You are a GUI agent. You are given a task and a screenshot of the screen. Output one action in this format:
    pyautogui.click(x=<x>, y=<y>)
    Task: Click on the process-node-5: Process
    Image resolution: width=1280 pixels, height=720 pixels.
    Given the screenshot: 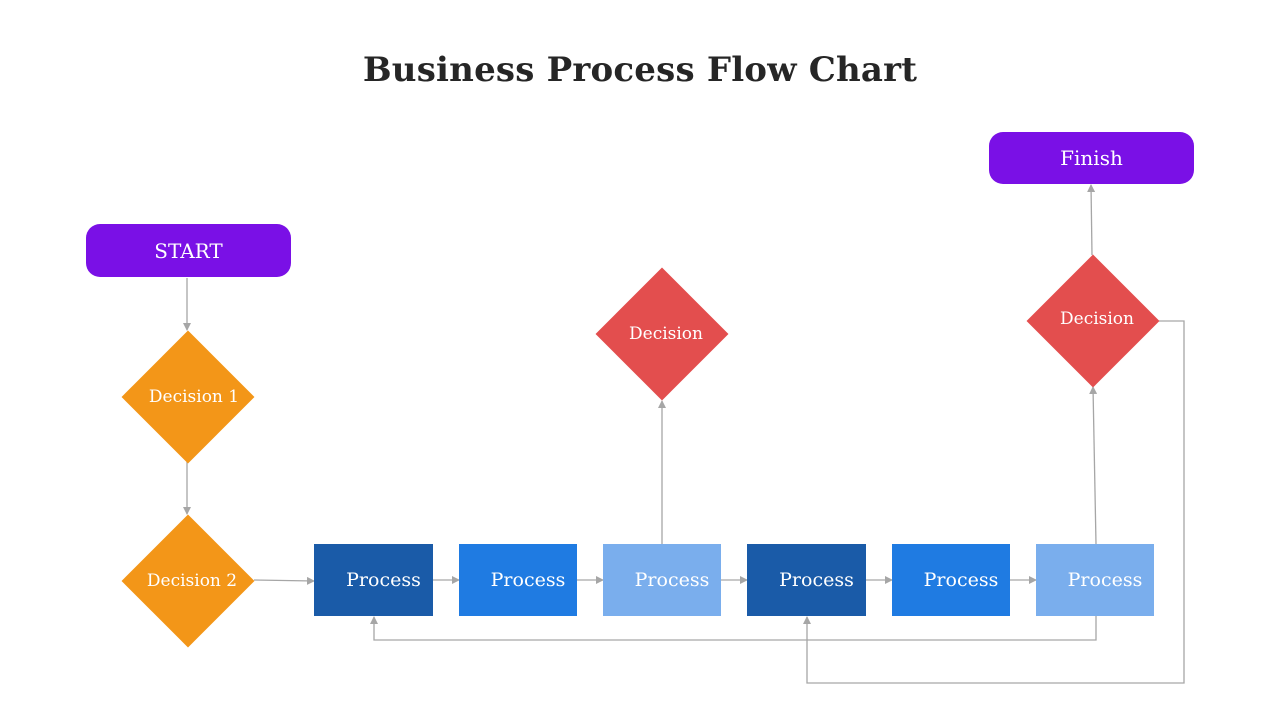 What is the action you would take?
    pyautogui.click(x=951, y=580)
    